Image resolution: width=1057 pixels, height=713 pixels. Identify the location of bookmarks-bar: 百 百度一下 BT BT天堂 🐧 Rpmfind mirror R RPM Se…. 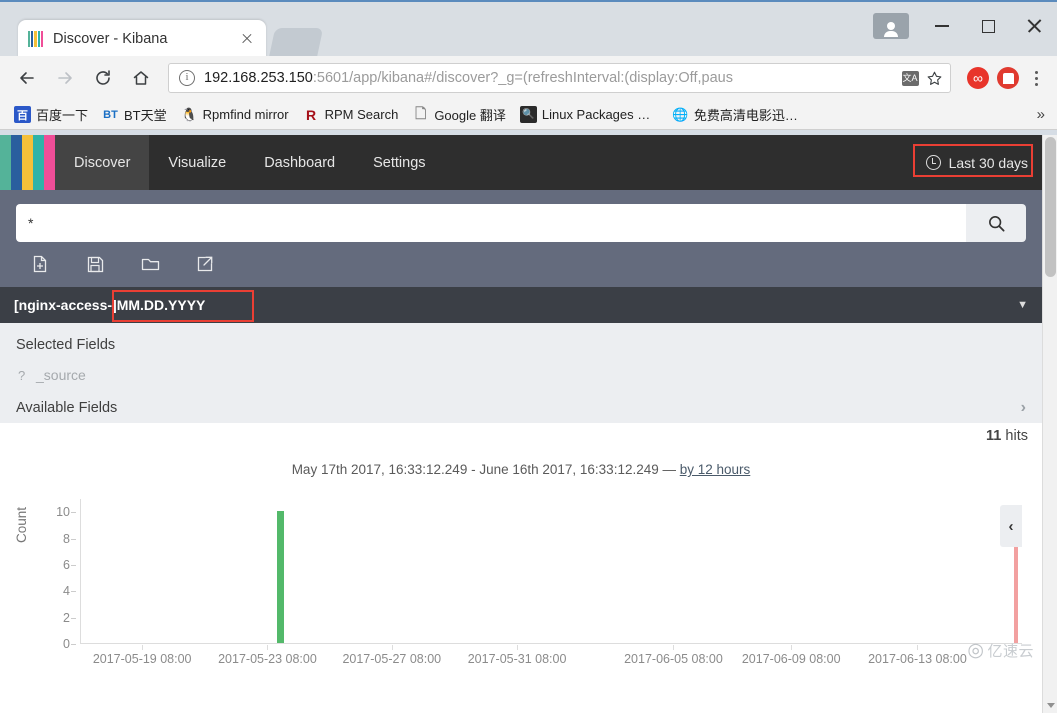
(528, 115).